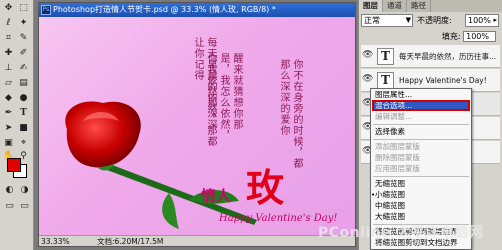  I want to click on fill-control: 填充: 100%, so click(469, 37).